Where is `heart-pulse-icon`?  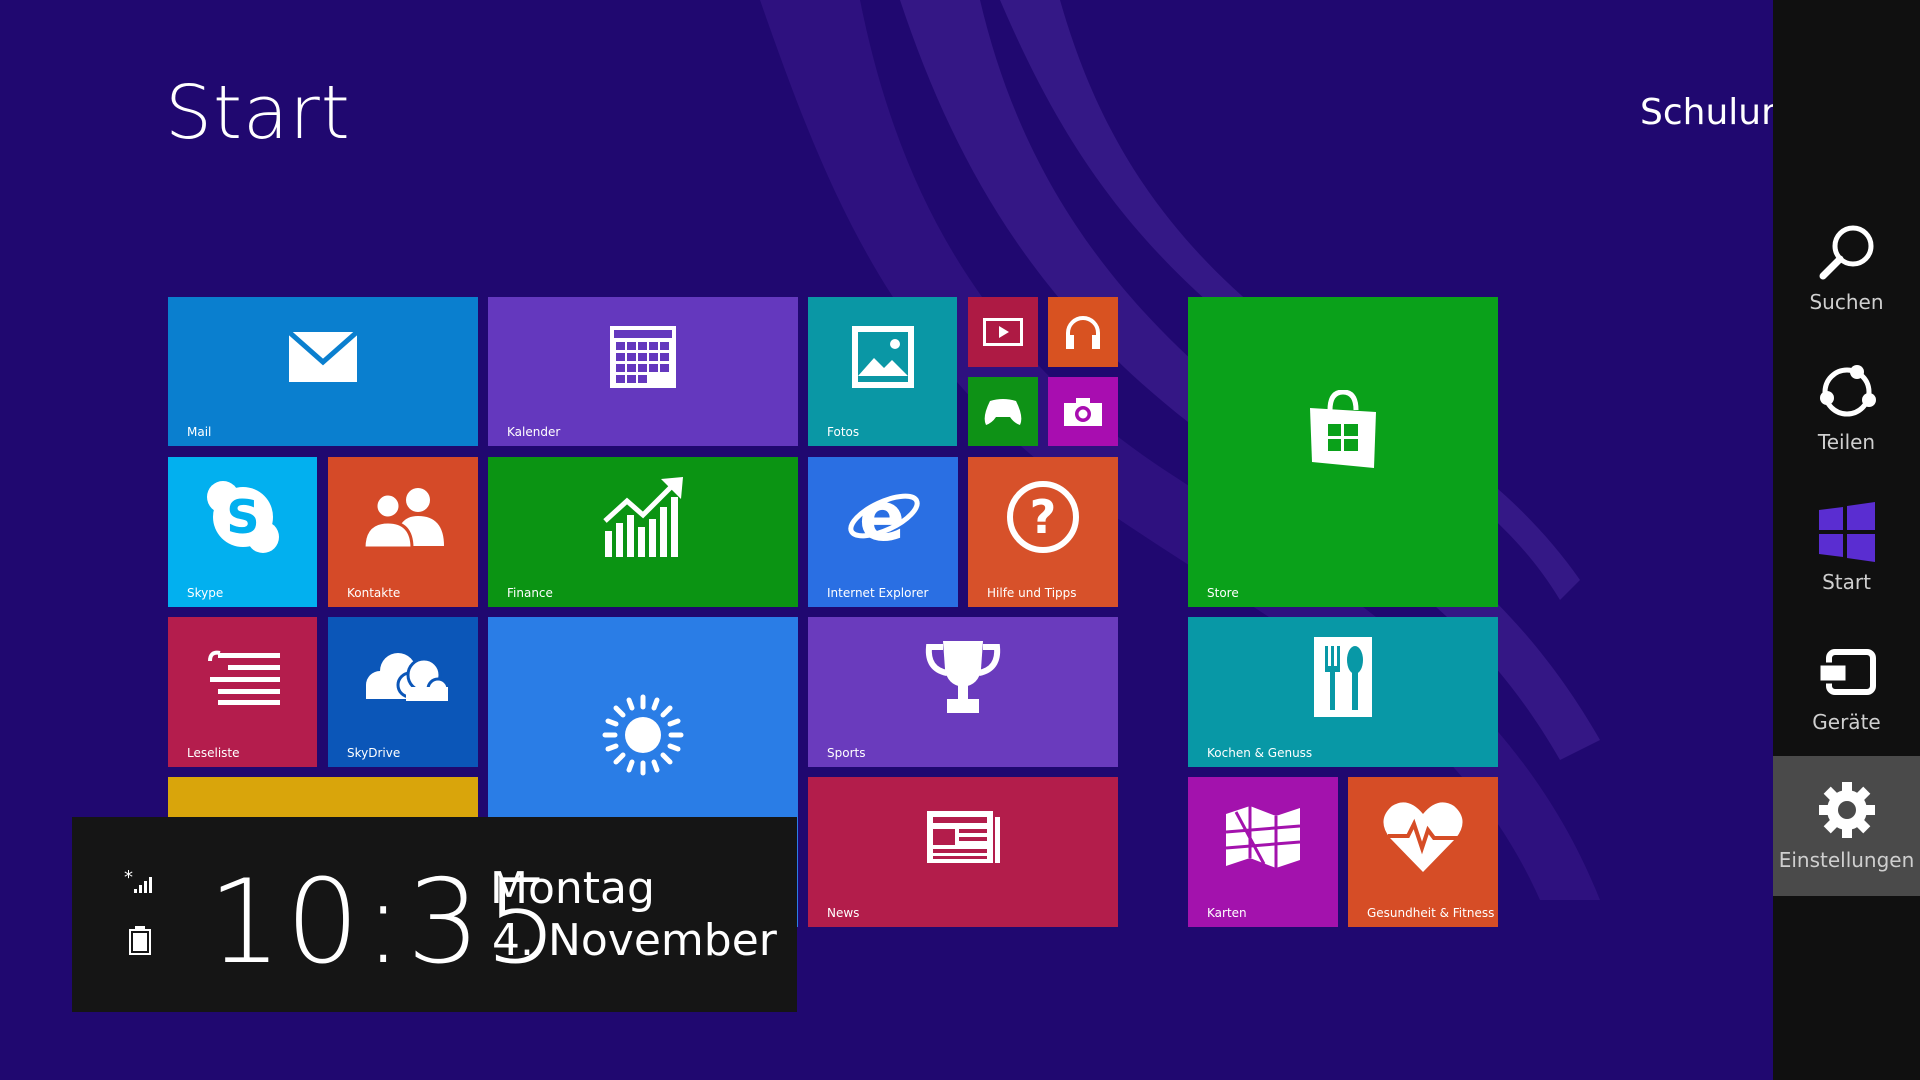 heart-pulse-icon is located at coordinates (1423, 837).